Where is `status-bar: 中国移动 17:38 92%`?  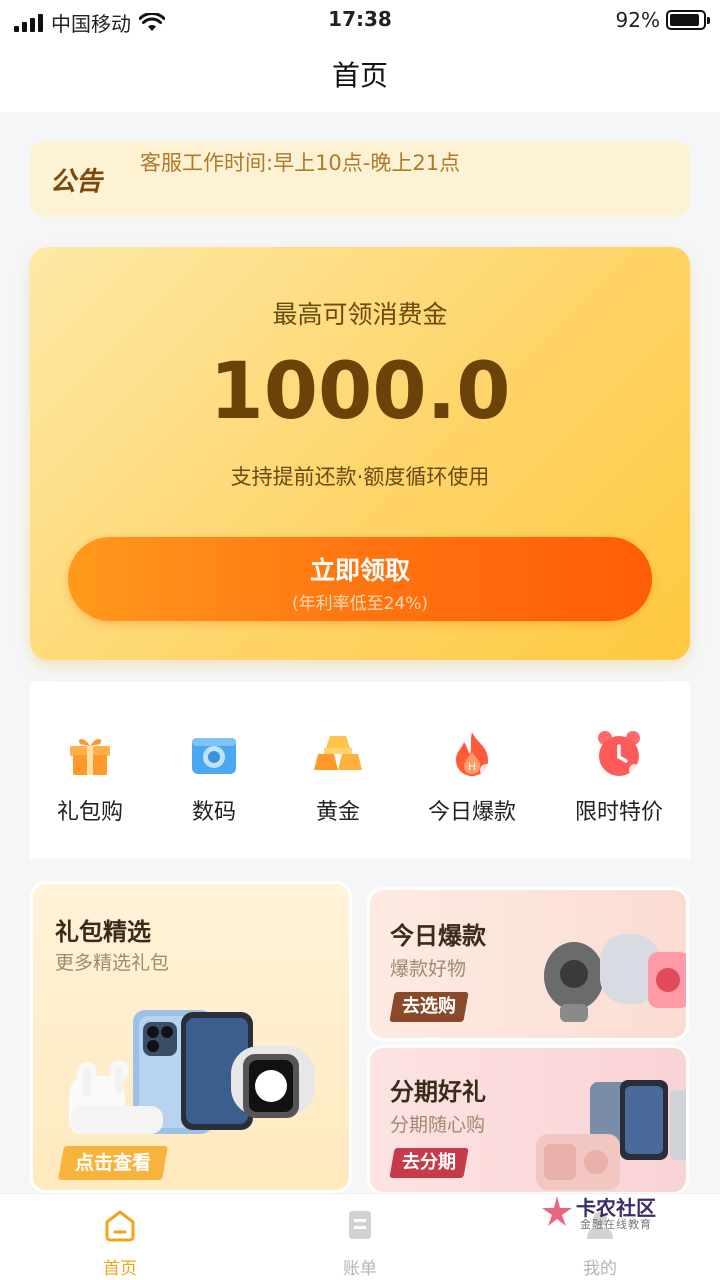
status-bar: 中国移动 17:38 92% is located at coordinates (360, 20).